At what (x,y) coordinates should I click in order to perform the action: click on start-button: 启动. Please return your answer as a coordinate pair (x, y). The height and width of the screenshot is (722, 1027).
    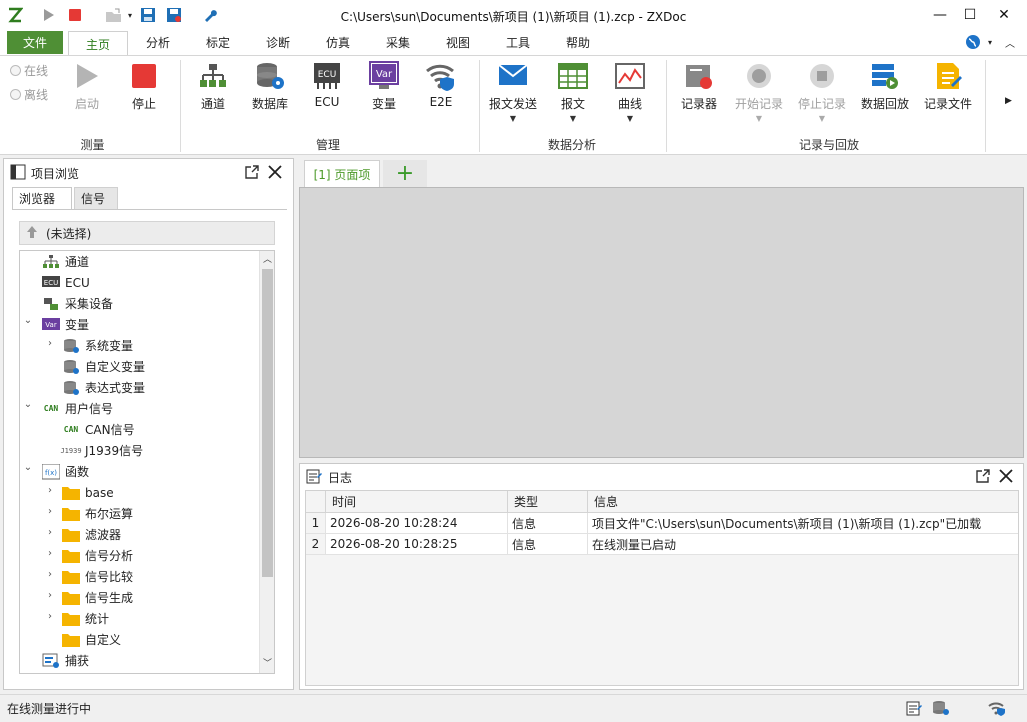
    Looking at the image, I should click on (87, 86).